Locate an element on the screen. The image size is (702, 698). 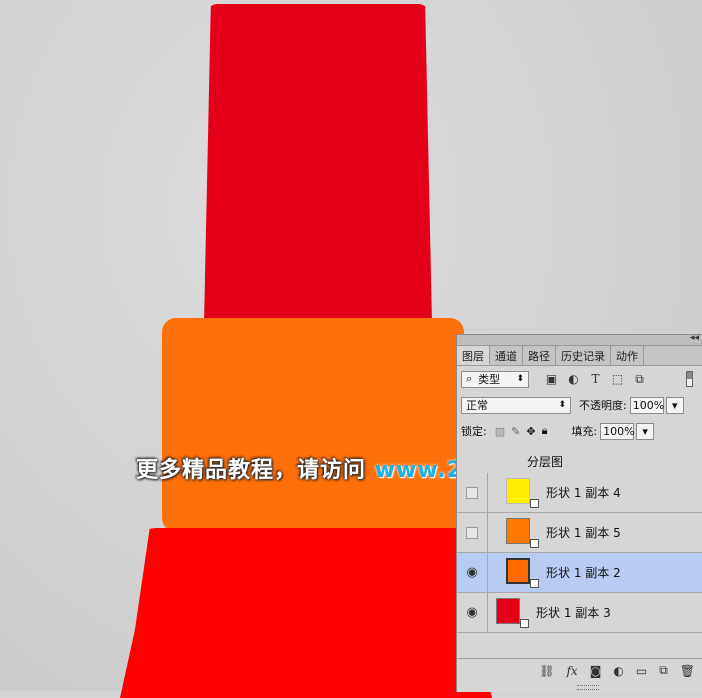
folder-icon: ▭ is located at coordinates (641, 671).